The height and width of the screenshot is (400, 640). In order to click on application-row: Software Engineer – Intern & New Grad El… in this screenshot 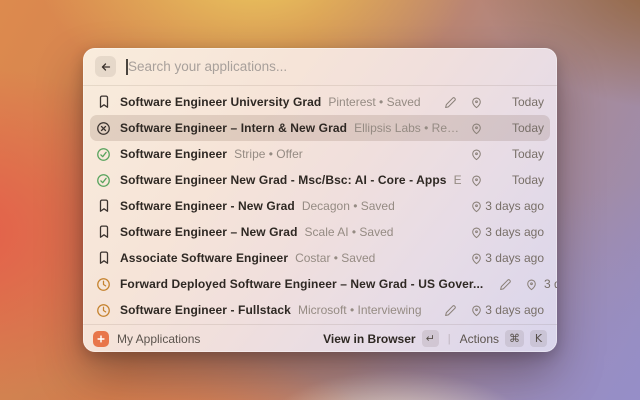, I will do `click(320, 128)`.